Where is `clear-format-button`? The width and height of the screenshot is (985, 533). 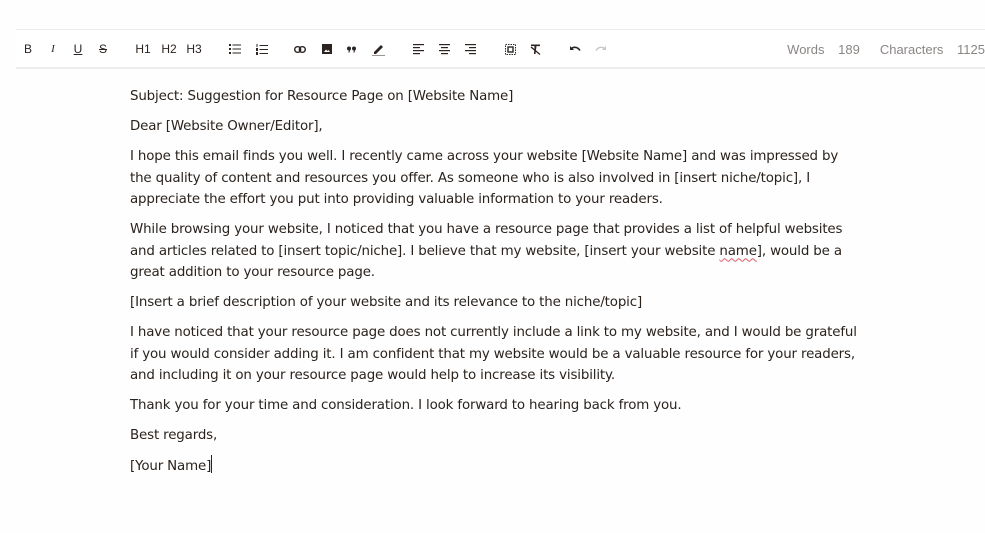 clear-format-button is located at coordinates (535, 49).